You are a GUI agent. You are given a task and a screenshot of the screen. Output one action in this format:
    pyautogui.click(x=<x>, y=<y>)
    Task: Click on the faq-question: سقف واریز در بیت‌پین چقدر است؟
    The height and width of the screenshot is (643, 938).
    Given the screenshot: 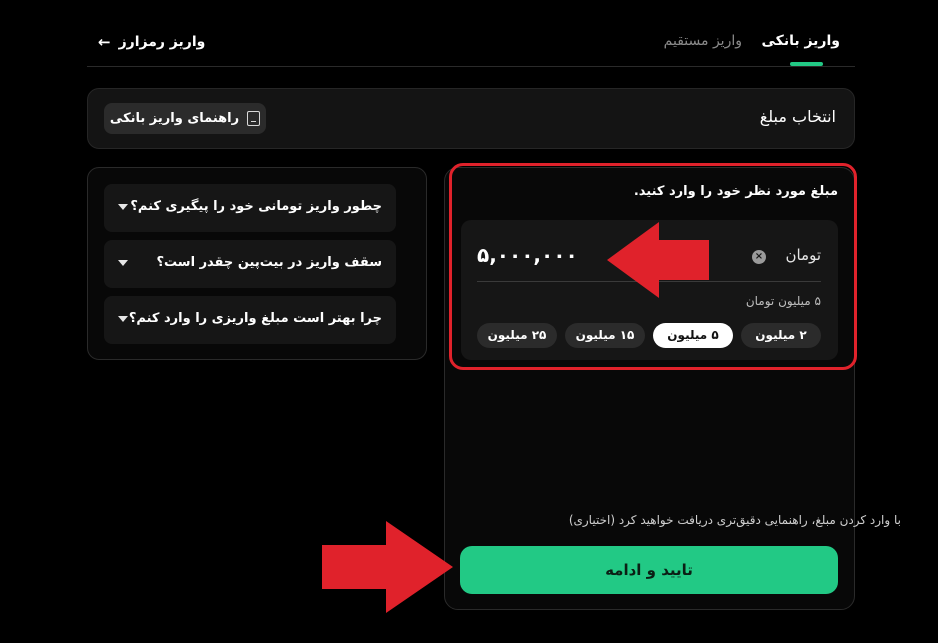 What is the action you would take?
    pyautogui.click(x=269, y=262)
    